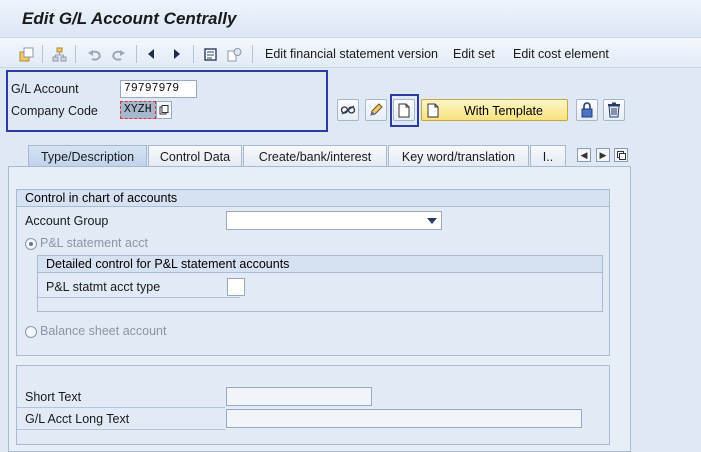 The width and height of the screenshot is (701, 452). What do you see at coordinates (334, 220) in the screenshot?
I see `account-group-dropdown` at bounding box center [334, 220].